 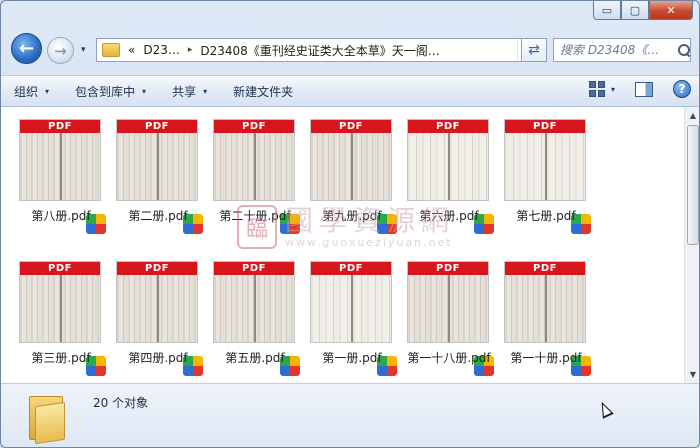 What do you see at coordinates (449, 215) in the screenshot?
I see `file-name: 第六册.pdf` at bounding box center [449, 215].